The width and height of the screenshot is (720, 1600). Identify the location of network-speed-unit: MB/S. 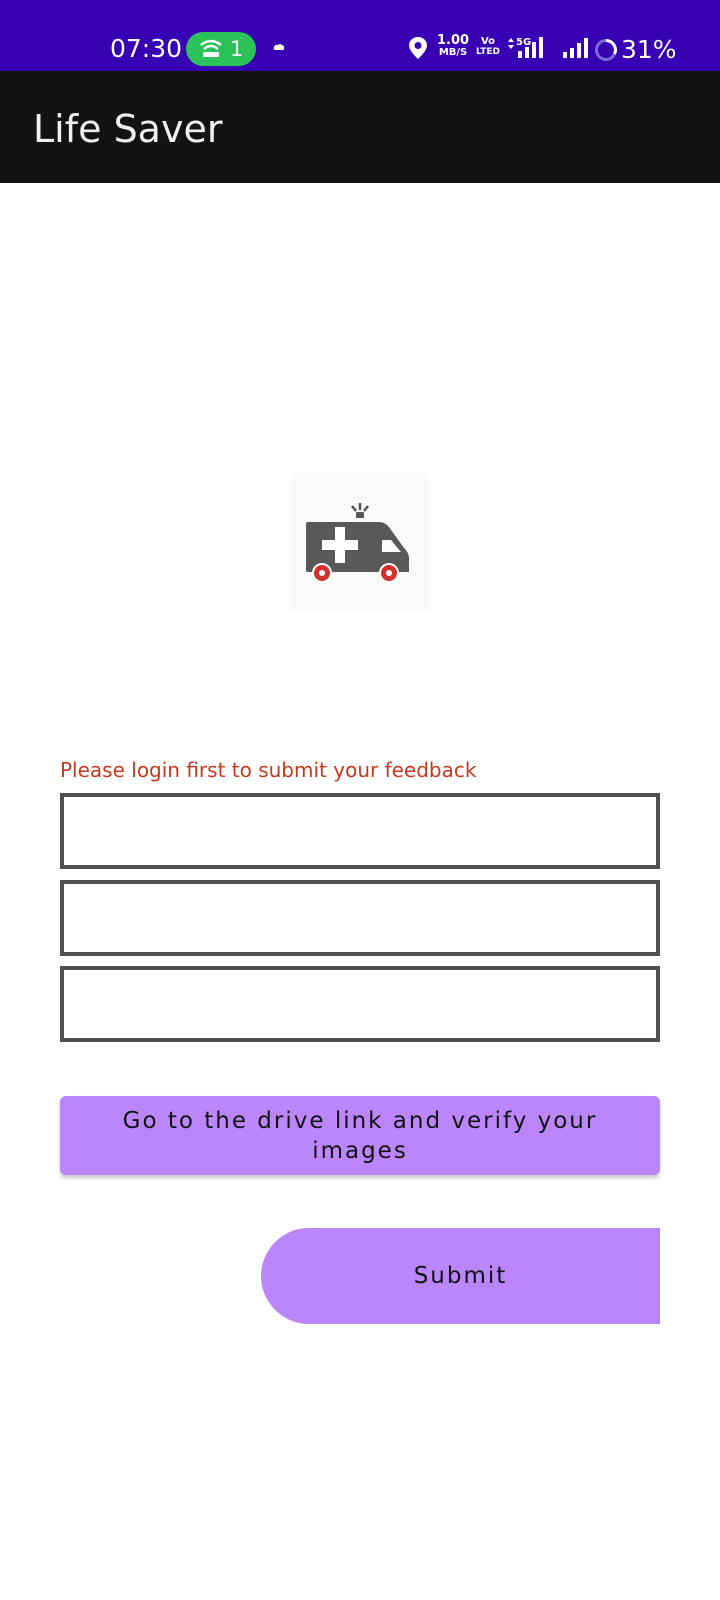
(453, 52).